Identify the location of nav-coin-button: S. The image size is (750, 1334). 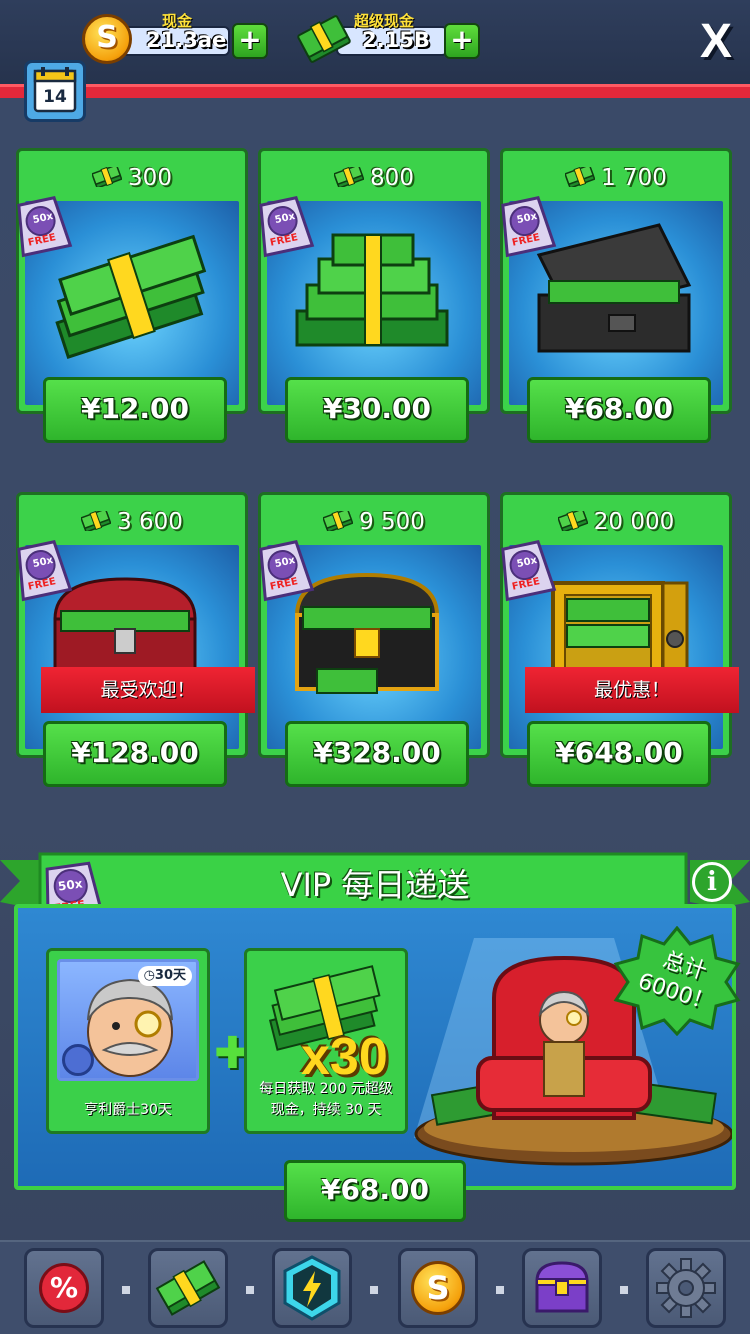
(438, 1288).